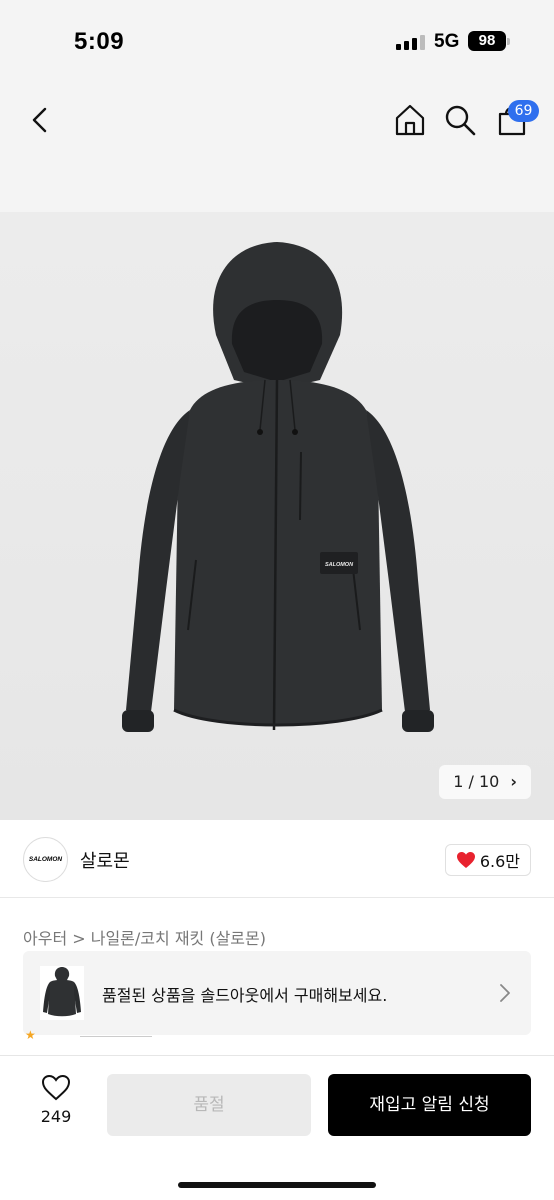  What do you see at coordinates (487, 41) in the screenshot?
I see `battery-icon: 98` at bounding box center [487, 41].